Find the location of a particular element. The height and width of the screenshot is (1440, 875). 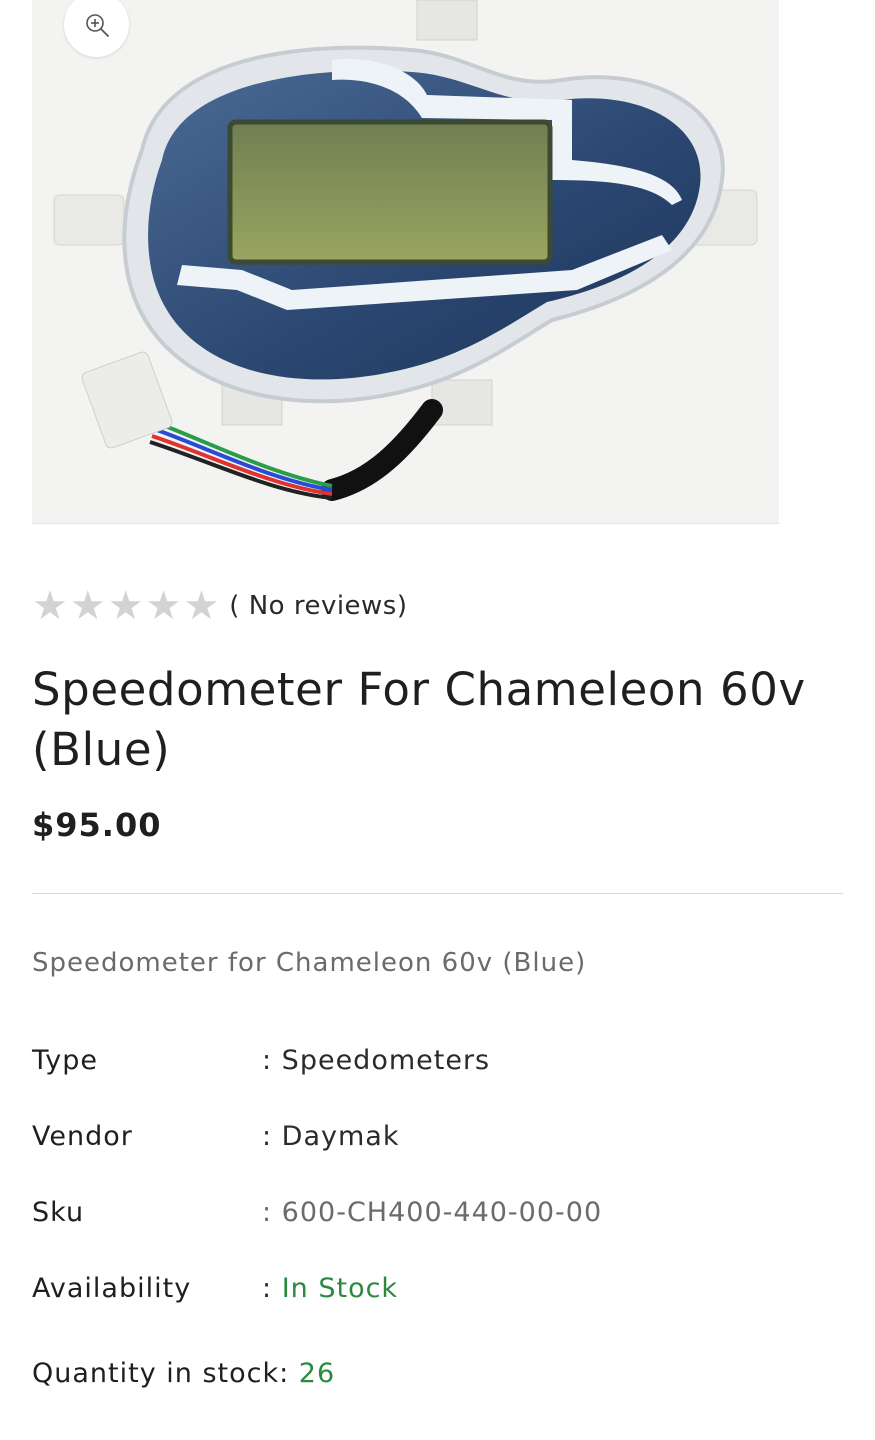

spec-vendor: Vendor : Daymak is located at coordinates (215, 1136).